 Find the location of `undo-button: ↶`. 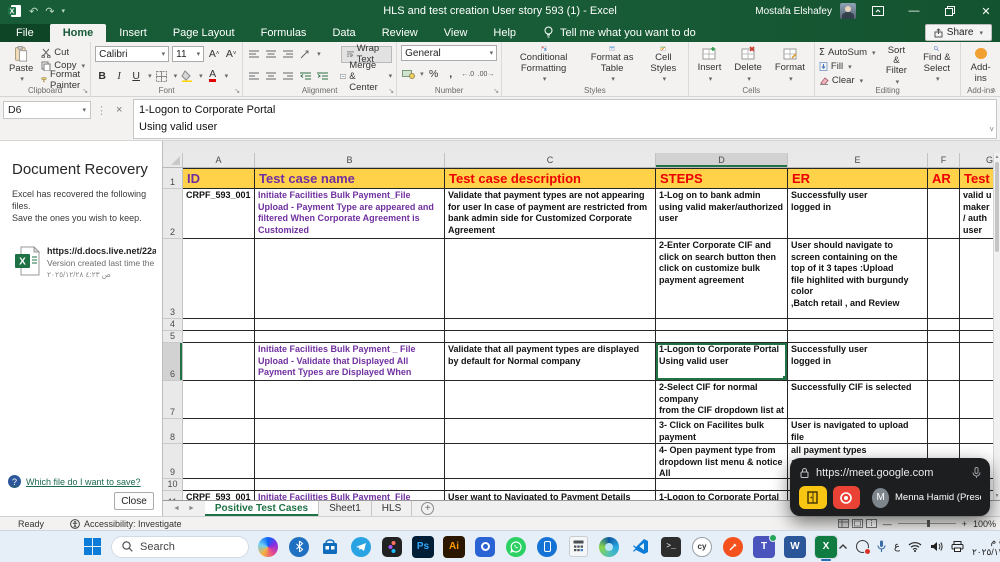

undo-button: ↶ is located at coordinates (33, 11).